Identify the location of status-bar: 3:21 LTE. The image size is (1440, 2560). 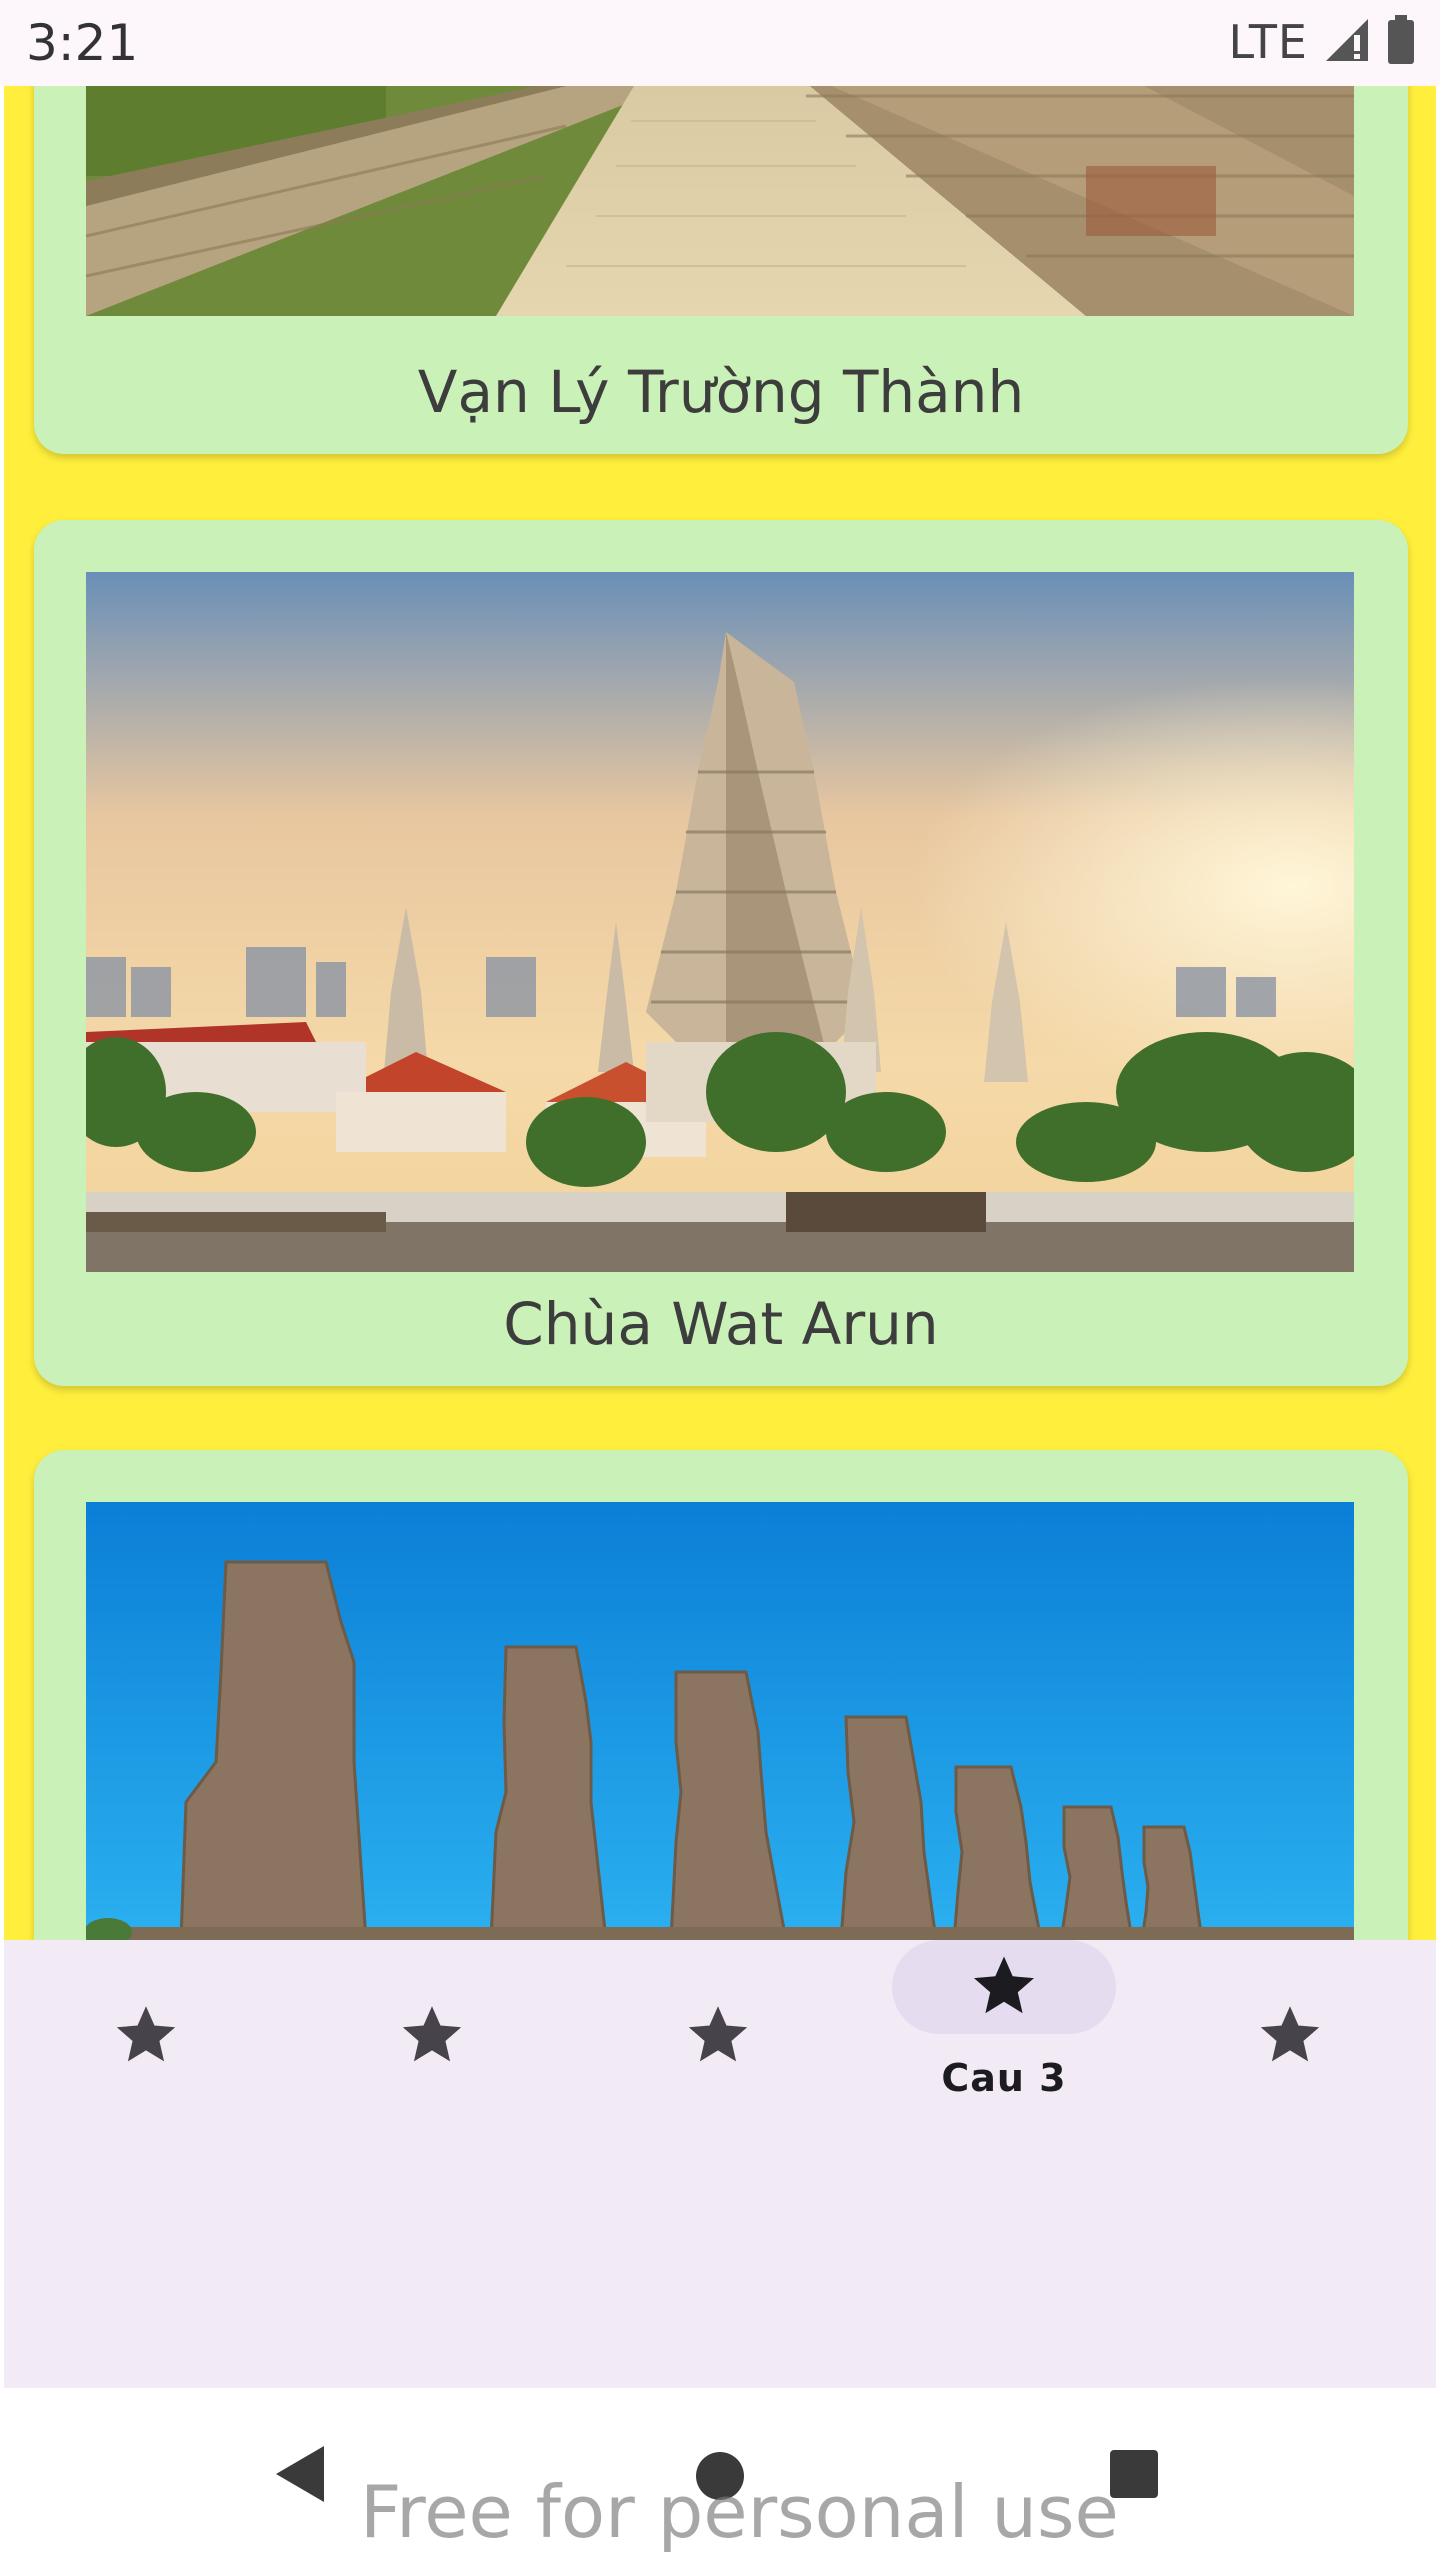
(720, 43).